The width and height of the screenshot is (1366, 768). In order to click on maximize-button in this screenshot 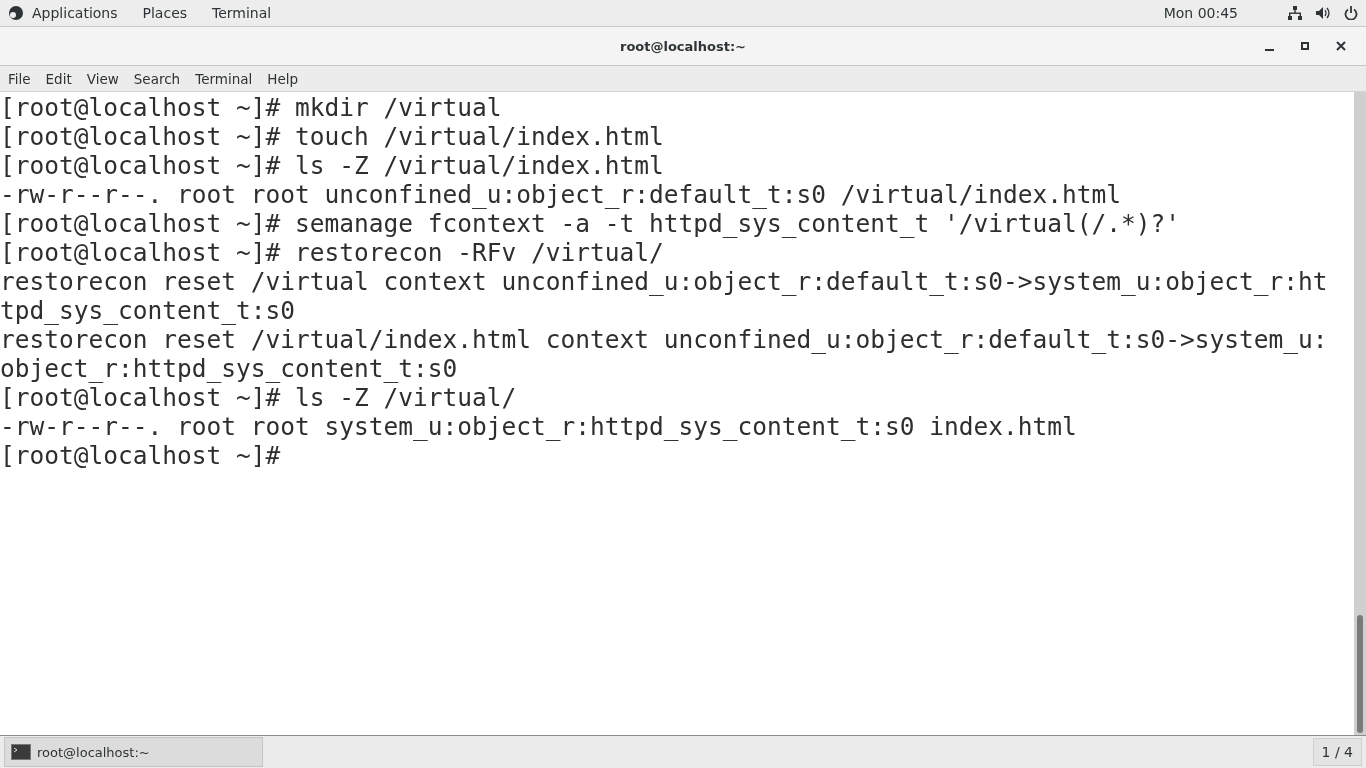, I will do `click(1305, 46)`.